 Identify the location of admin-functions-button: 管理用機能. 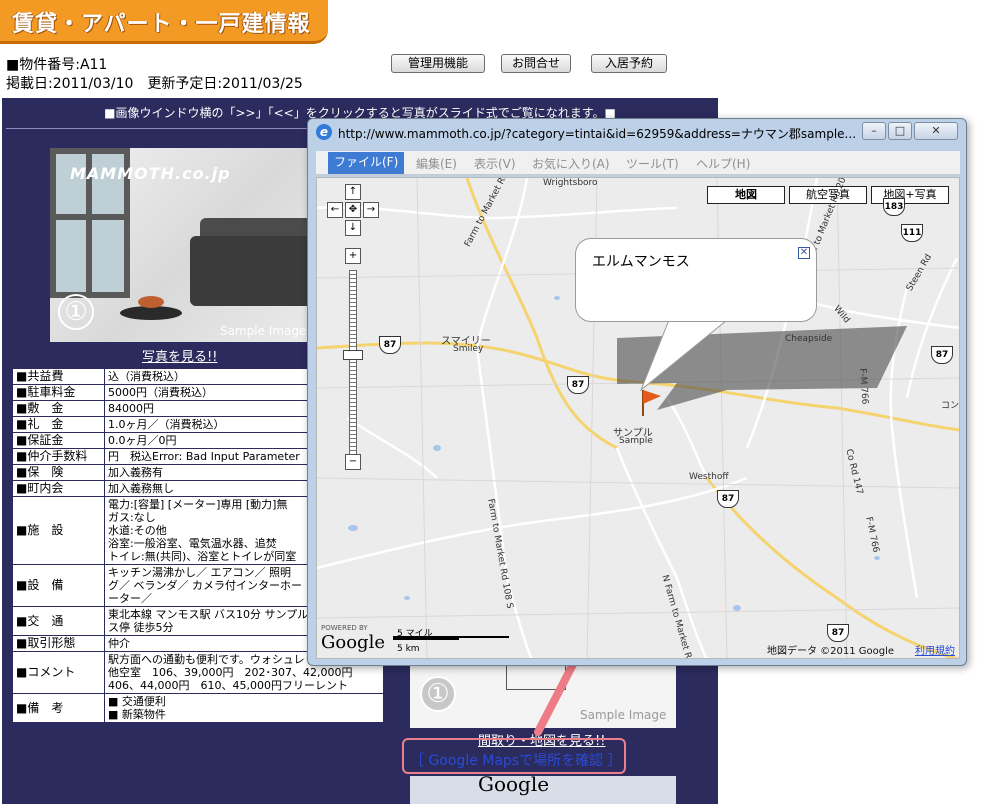
(438, 63).